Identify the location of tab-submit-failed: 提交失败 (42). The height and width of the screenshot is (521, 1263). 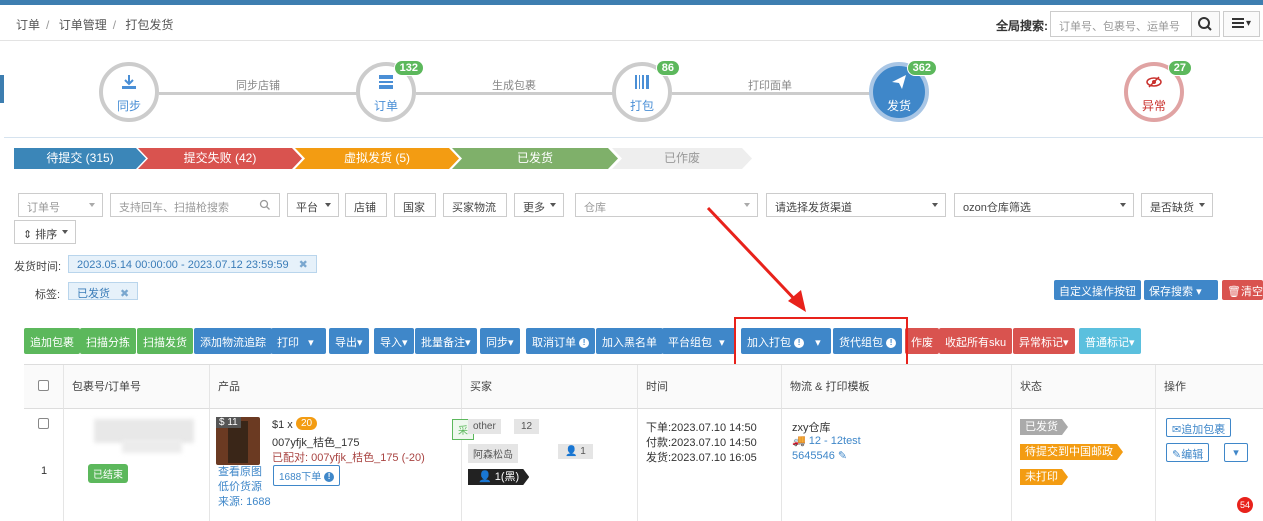
(220, 158).